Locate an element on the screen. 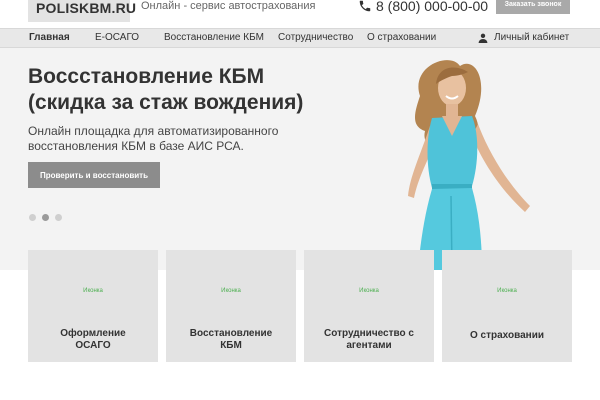  card-insurance: Иконка О страховании is located at coordinates (507, 306).